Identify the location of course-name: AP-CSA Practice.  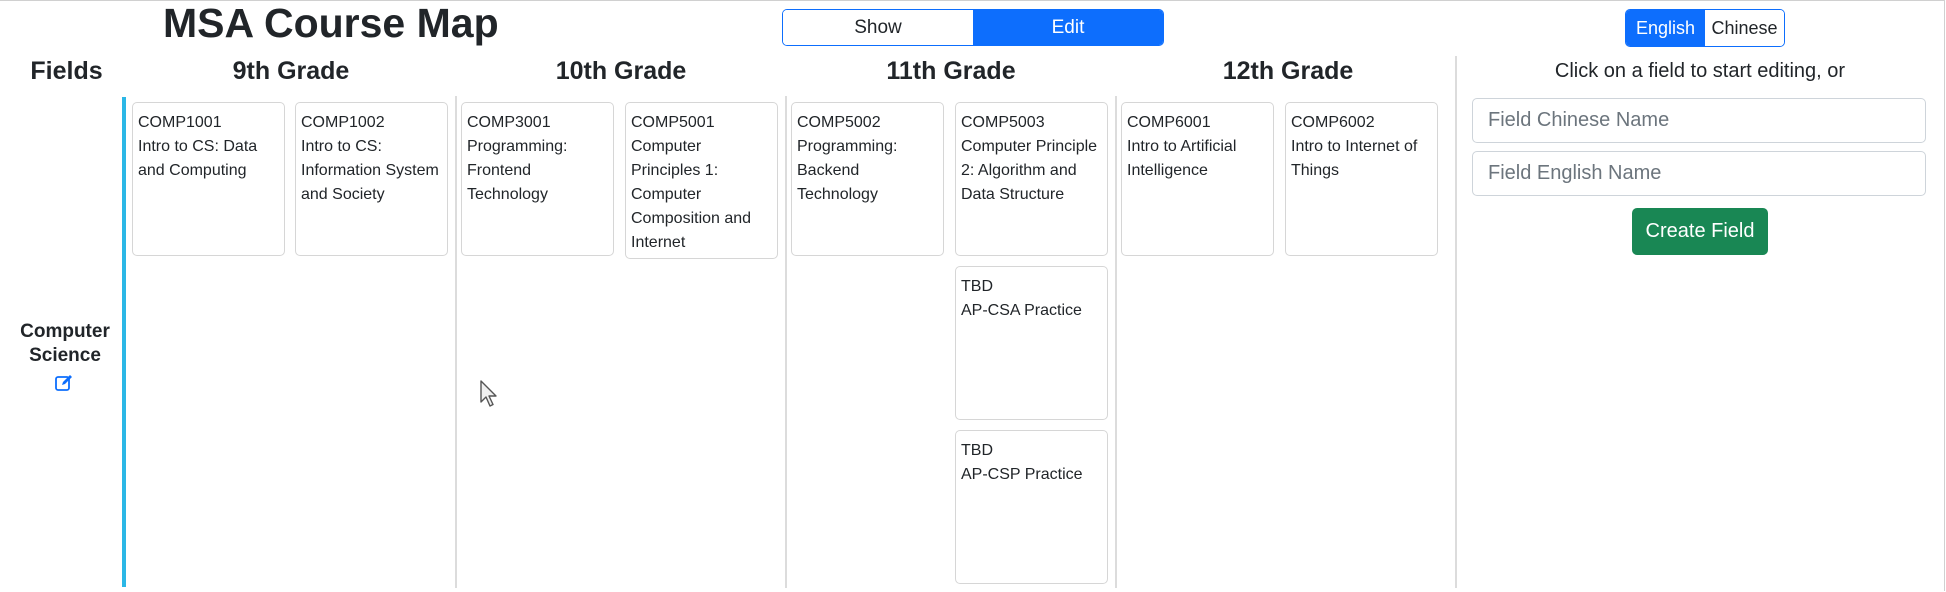
(1021, 310).